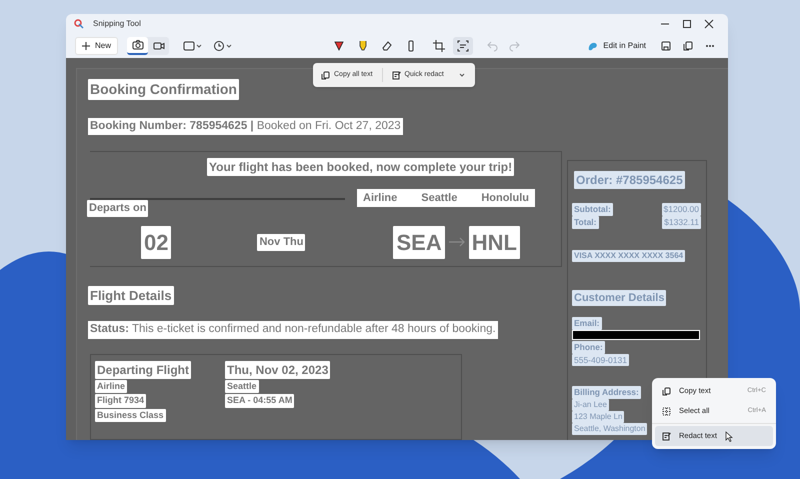  I want to click on route-header-label: Honolulu, so click(505, 198).